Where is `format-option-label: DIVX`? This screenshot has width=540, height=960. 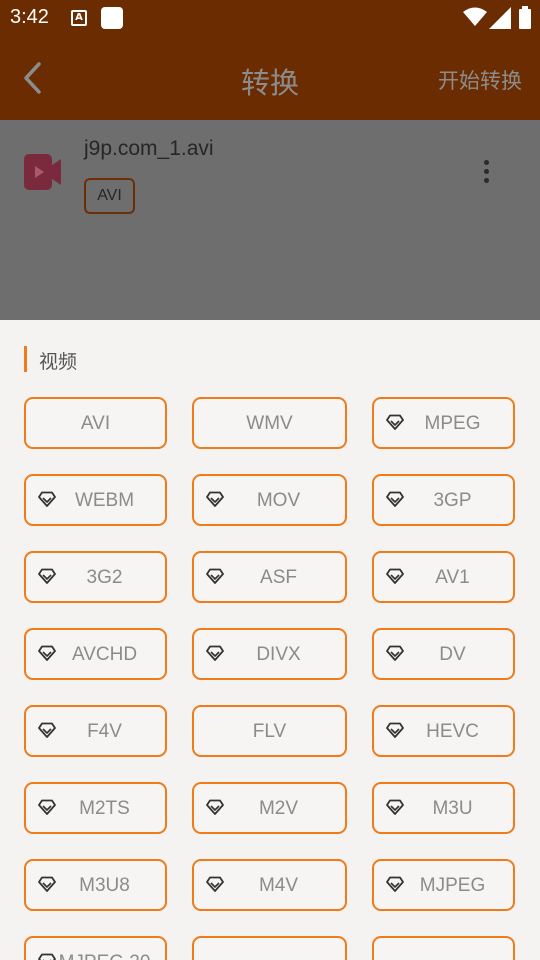
format-option-label: DIVX is located at coordinates (278, 654).